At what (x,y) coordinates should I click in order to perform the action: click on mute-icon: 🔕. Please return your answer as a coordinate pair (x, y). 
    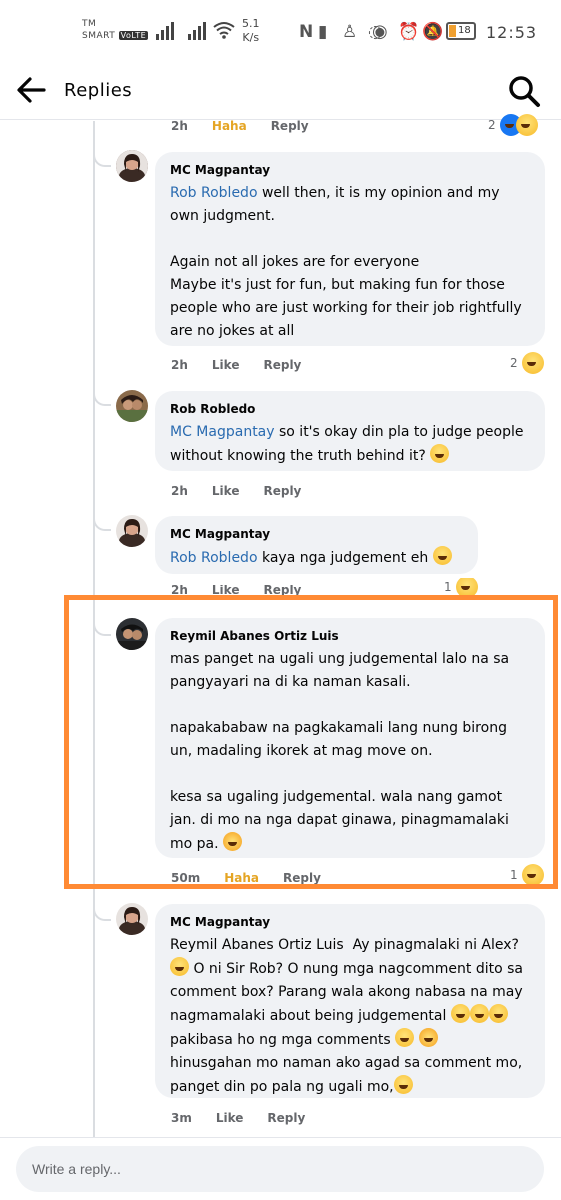
    Looking at the image, I should click on (433, 32).